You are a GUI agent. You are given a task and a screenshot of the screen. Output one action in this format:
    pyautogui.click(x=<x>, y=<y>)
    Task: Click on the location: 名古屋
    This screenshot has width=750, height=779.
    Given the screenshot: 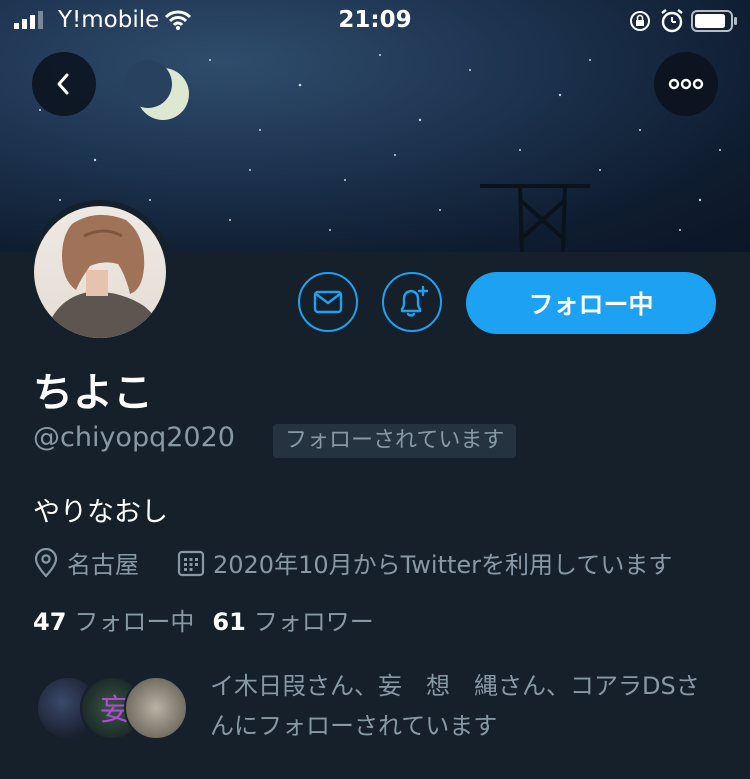 What is the action you would take?
    pyautogui.click(x=86, y=562)
    